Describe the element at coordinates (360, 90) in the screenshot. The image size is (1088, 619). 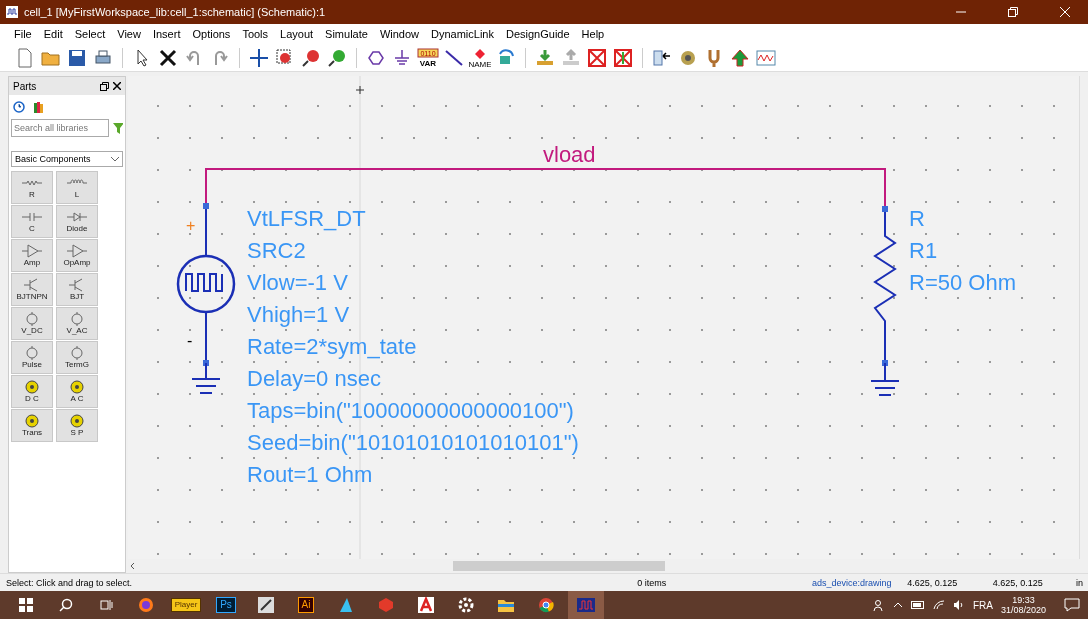
I see `origin-marker-icon` at that location.